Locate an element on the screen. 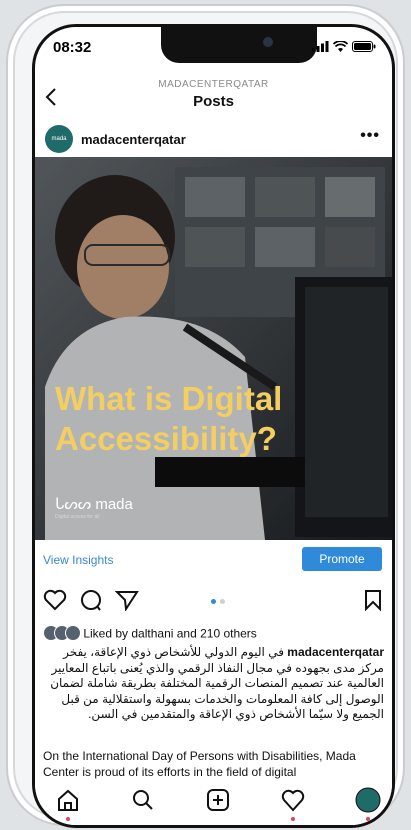 This screenshot has height=830, width=411. promote-button: Promote is located at coordinates (342, 559).